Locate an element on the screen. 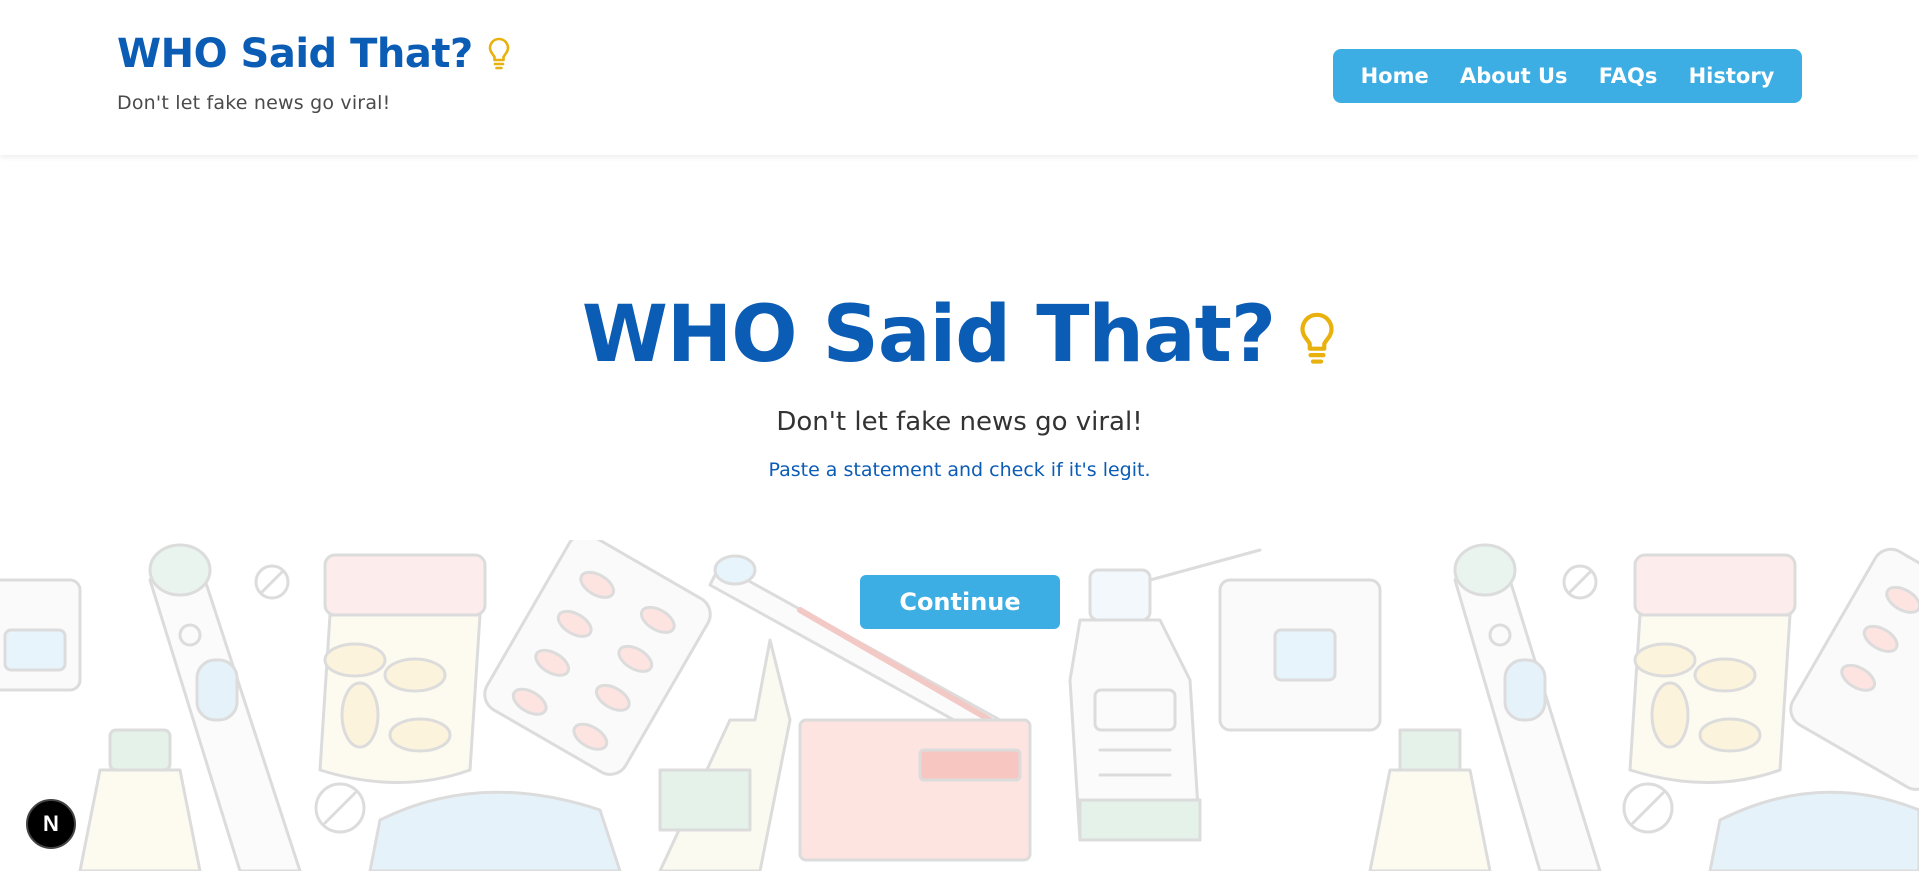 The width and height of the screenshot is (1919, 871). hero-tagline: Don't let fake news go viral! is located at coordinates (959, 422).